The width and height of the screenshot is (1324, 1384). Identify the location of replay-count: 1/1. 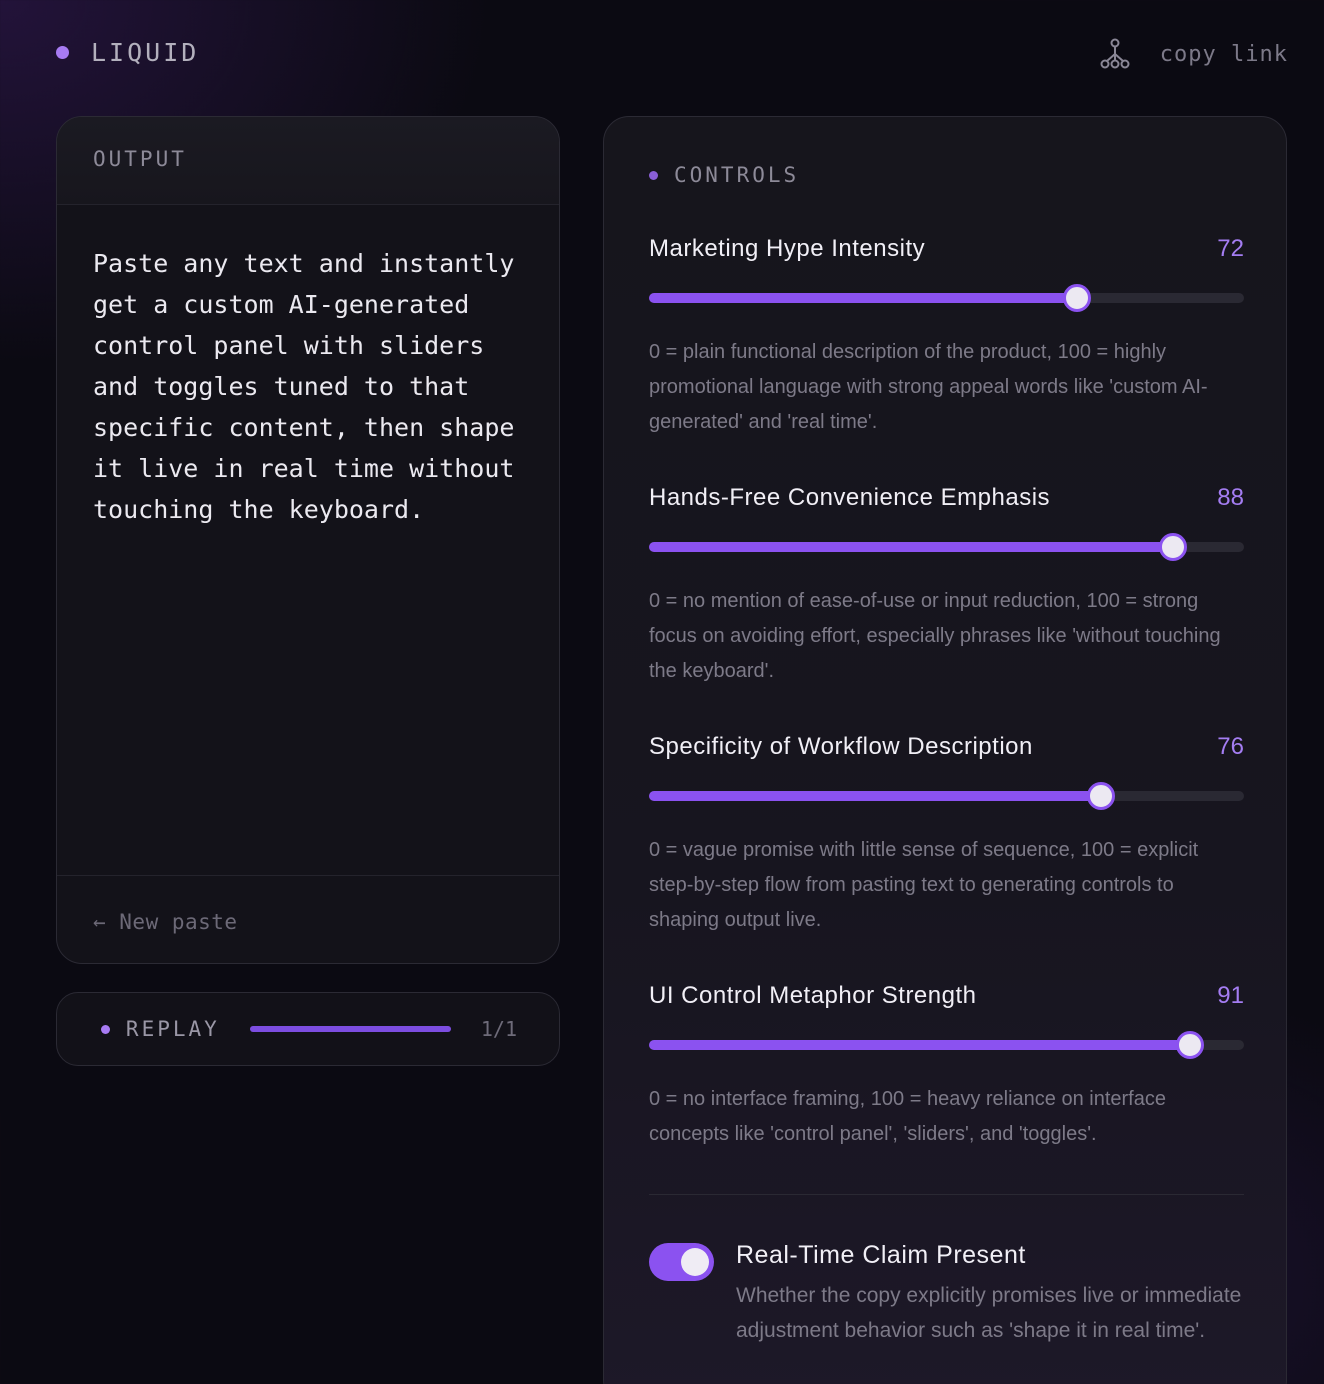
(498, 1029).